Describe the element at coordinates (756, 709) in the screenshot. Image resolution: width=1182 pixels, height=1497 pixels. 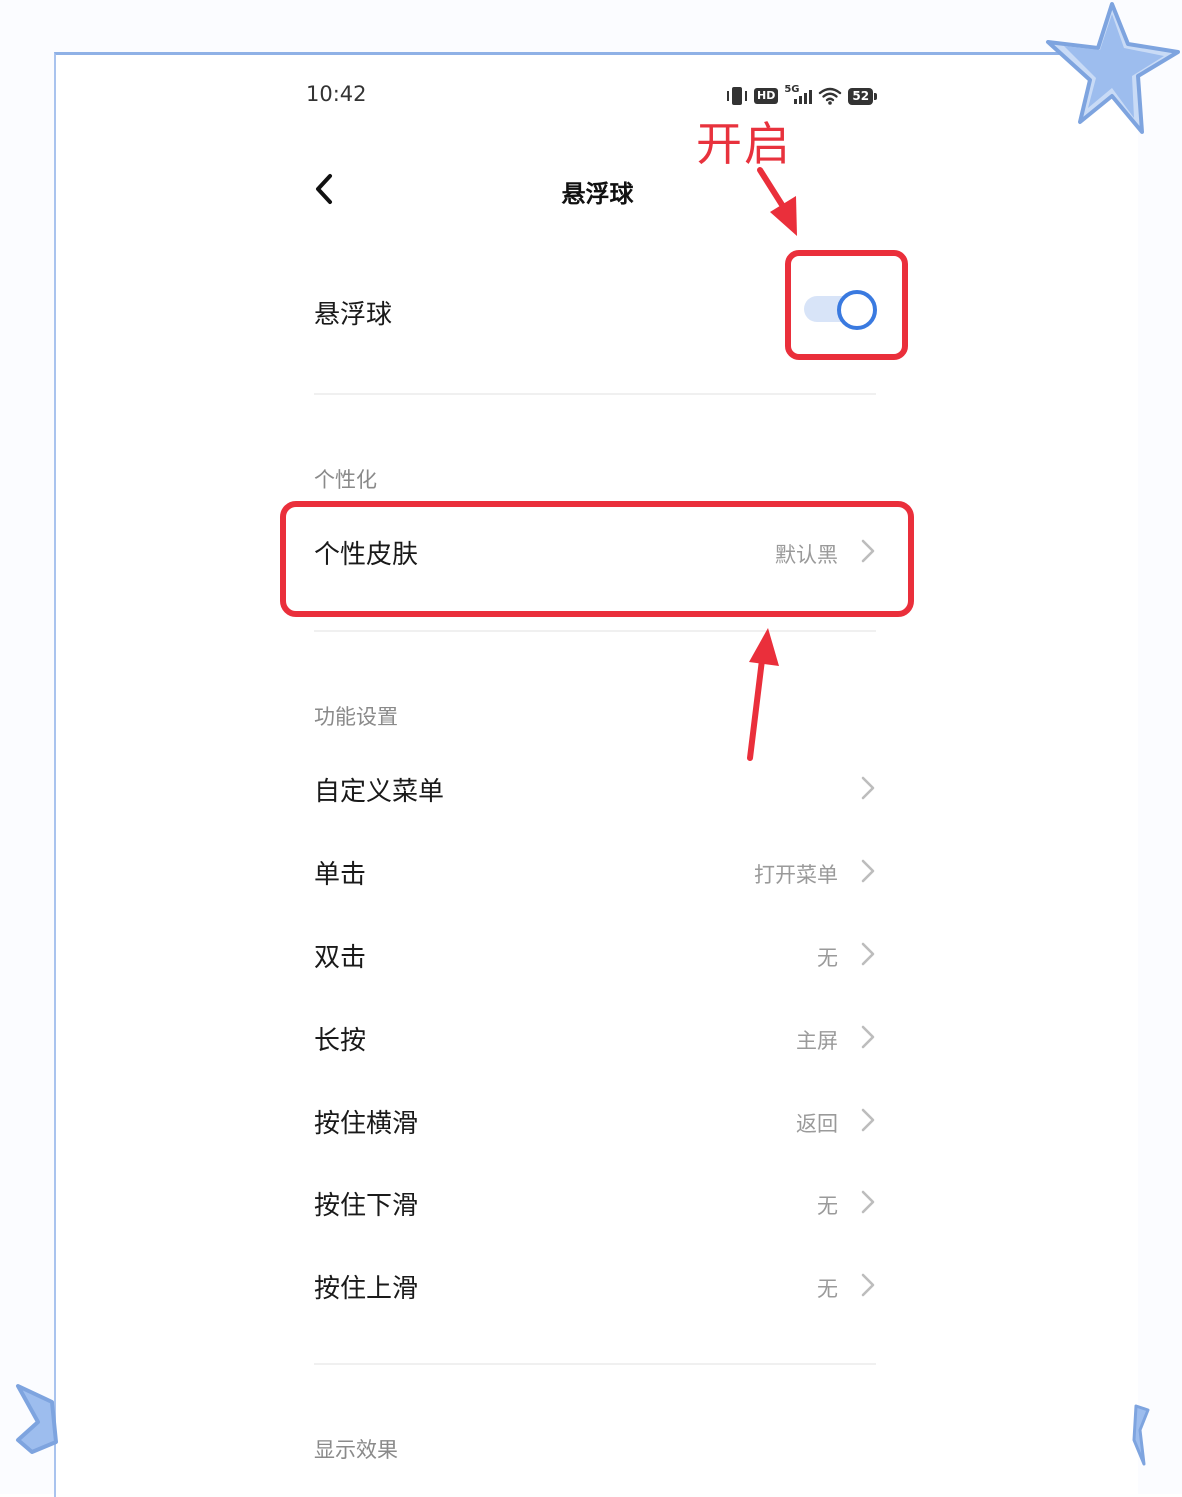
I see `arrow-up-to-skin` at that location.